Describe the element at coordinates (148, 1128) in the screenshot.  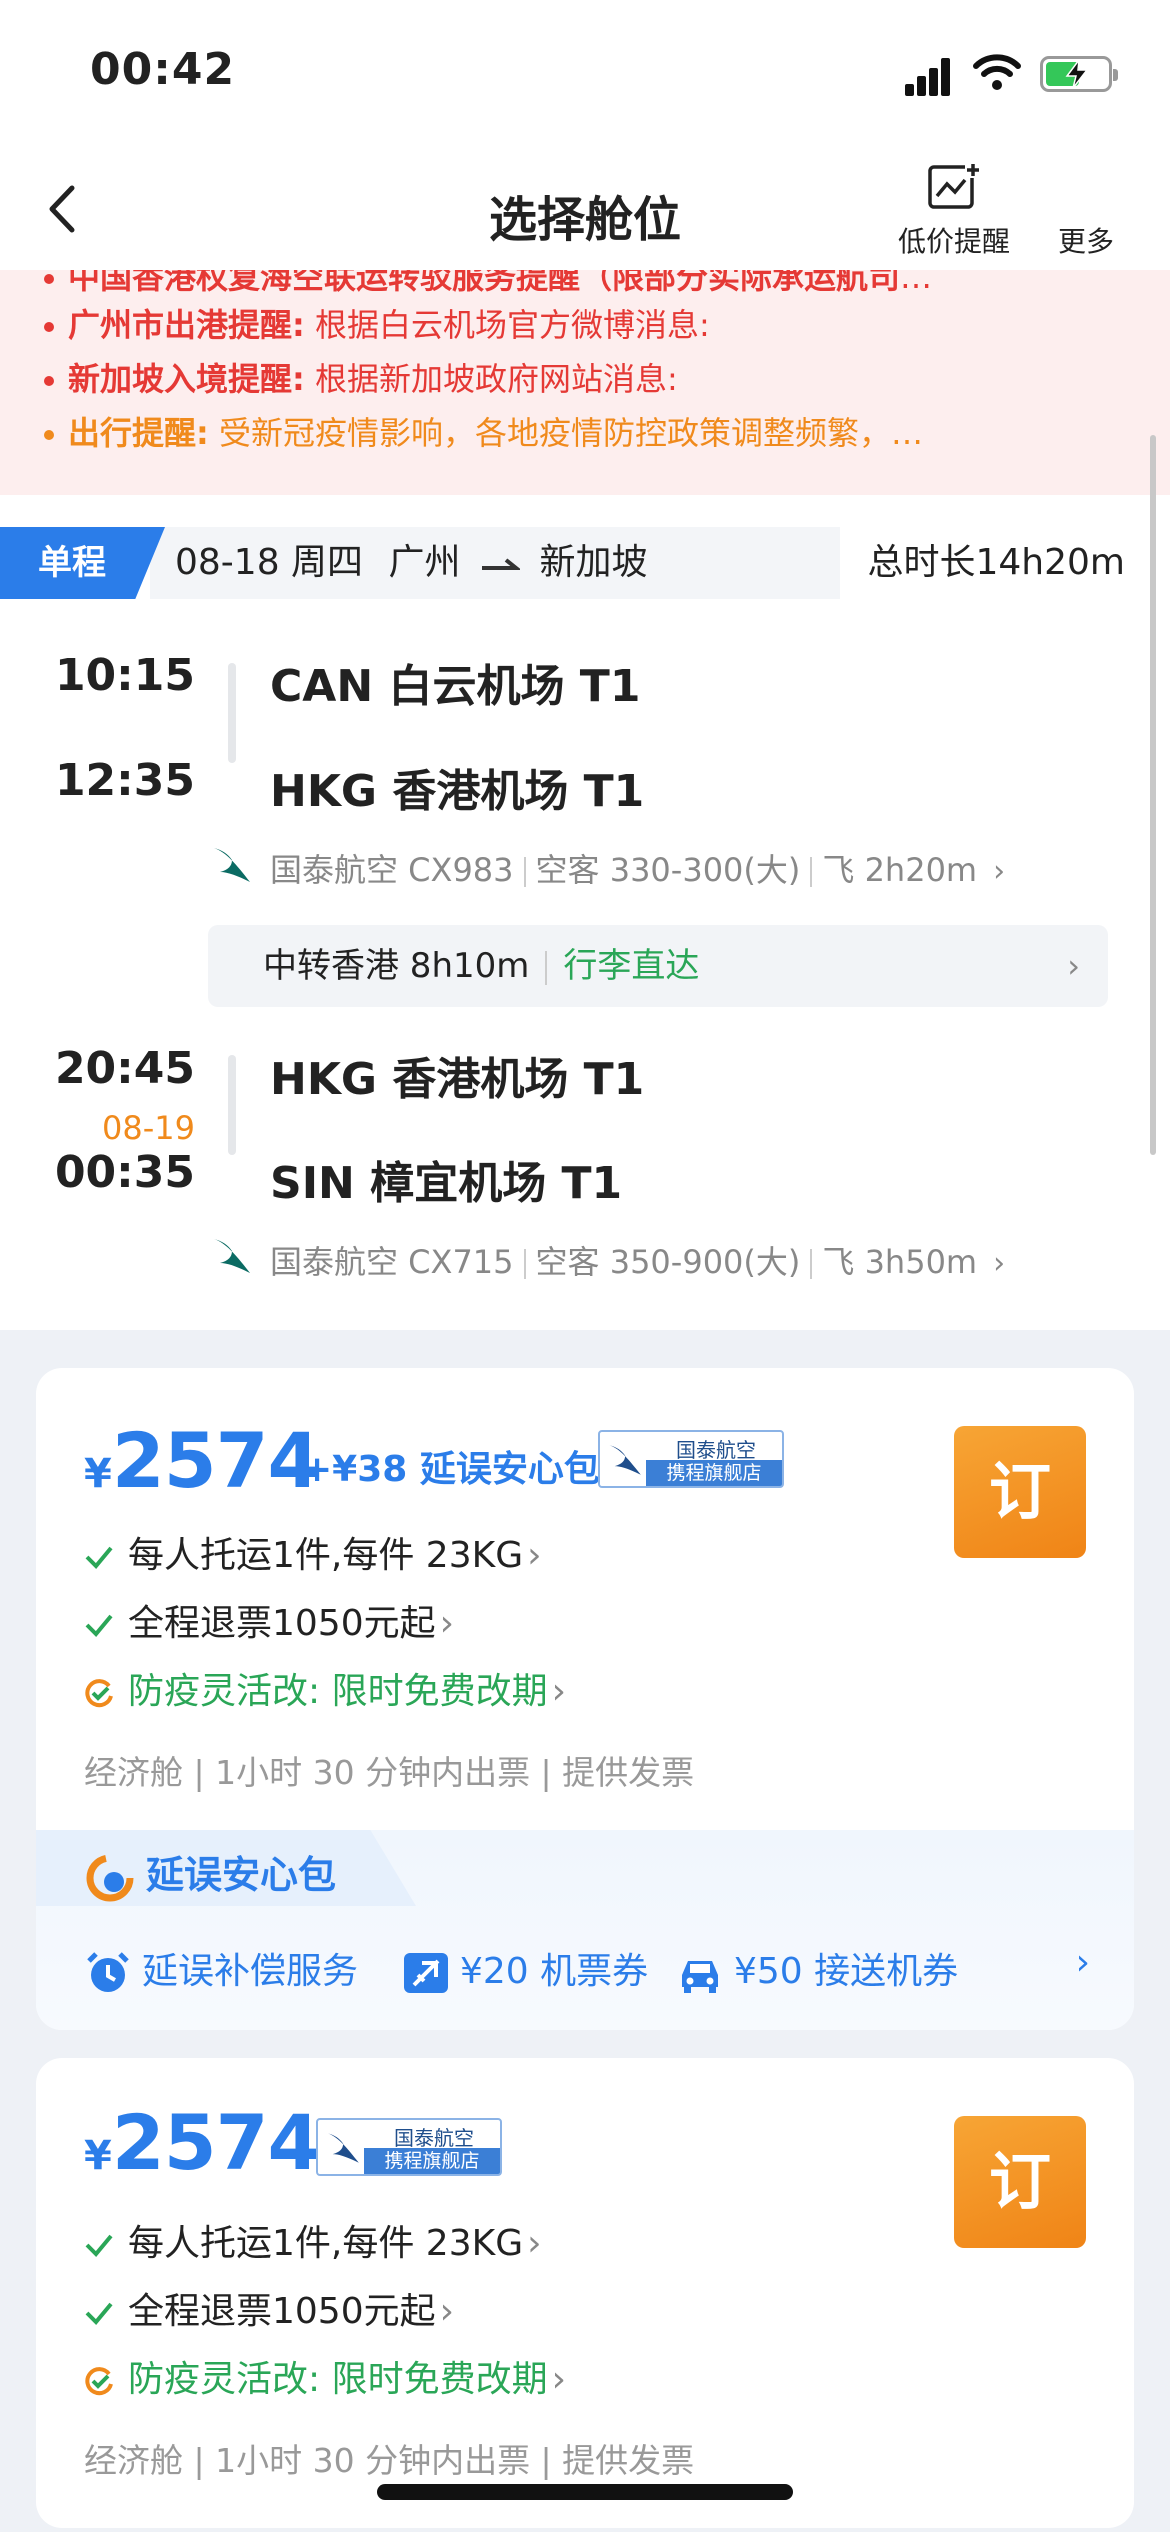
I see `arrival-date: 08-19` at that location.